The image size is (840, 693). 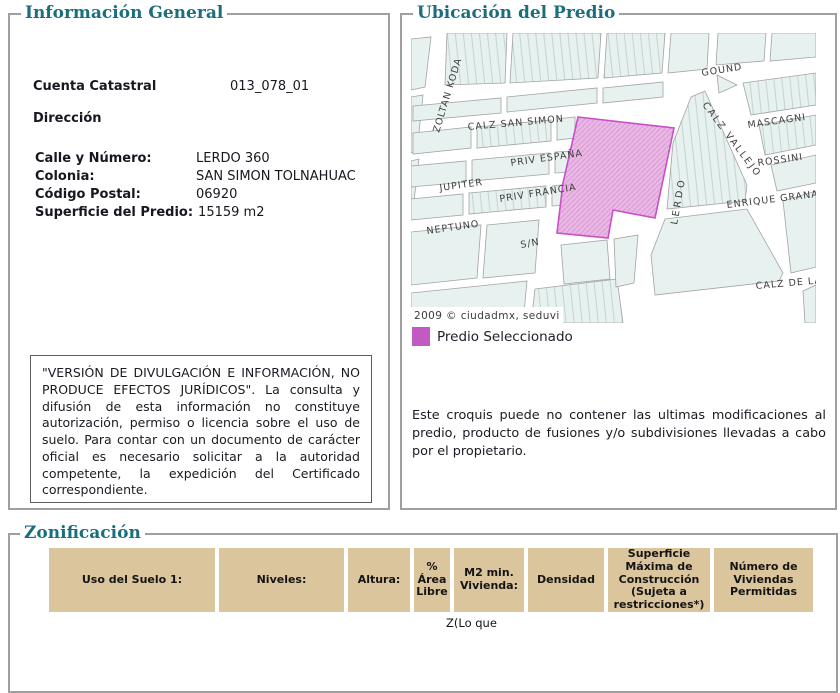 I want to click on info-general-title: Información General, so click(x=124, y=13).